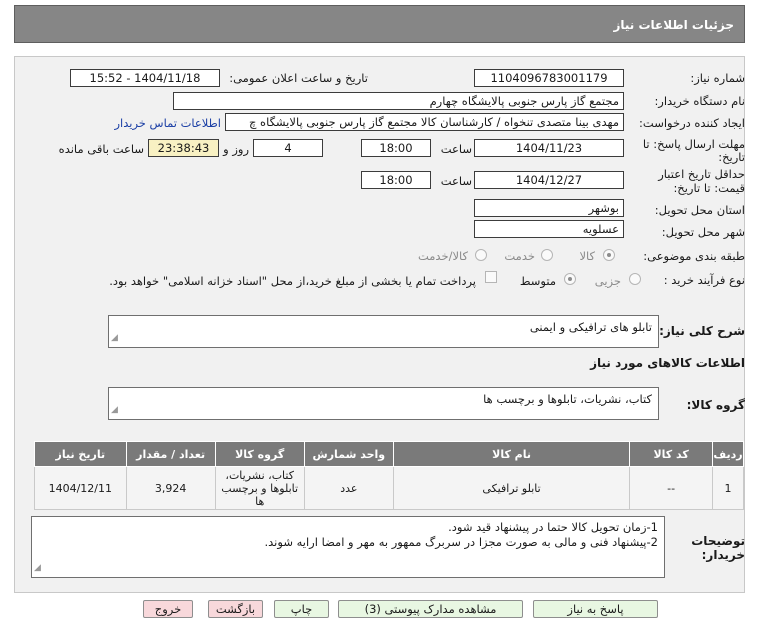 This screenshot has height=635, width=761. I want to click on province-field: بوشهر, so click(549, 208).